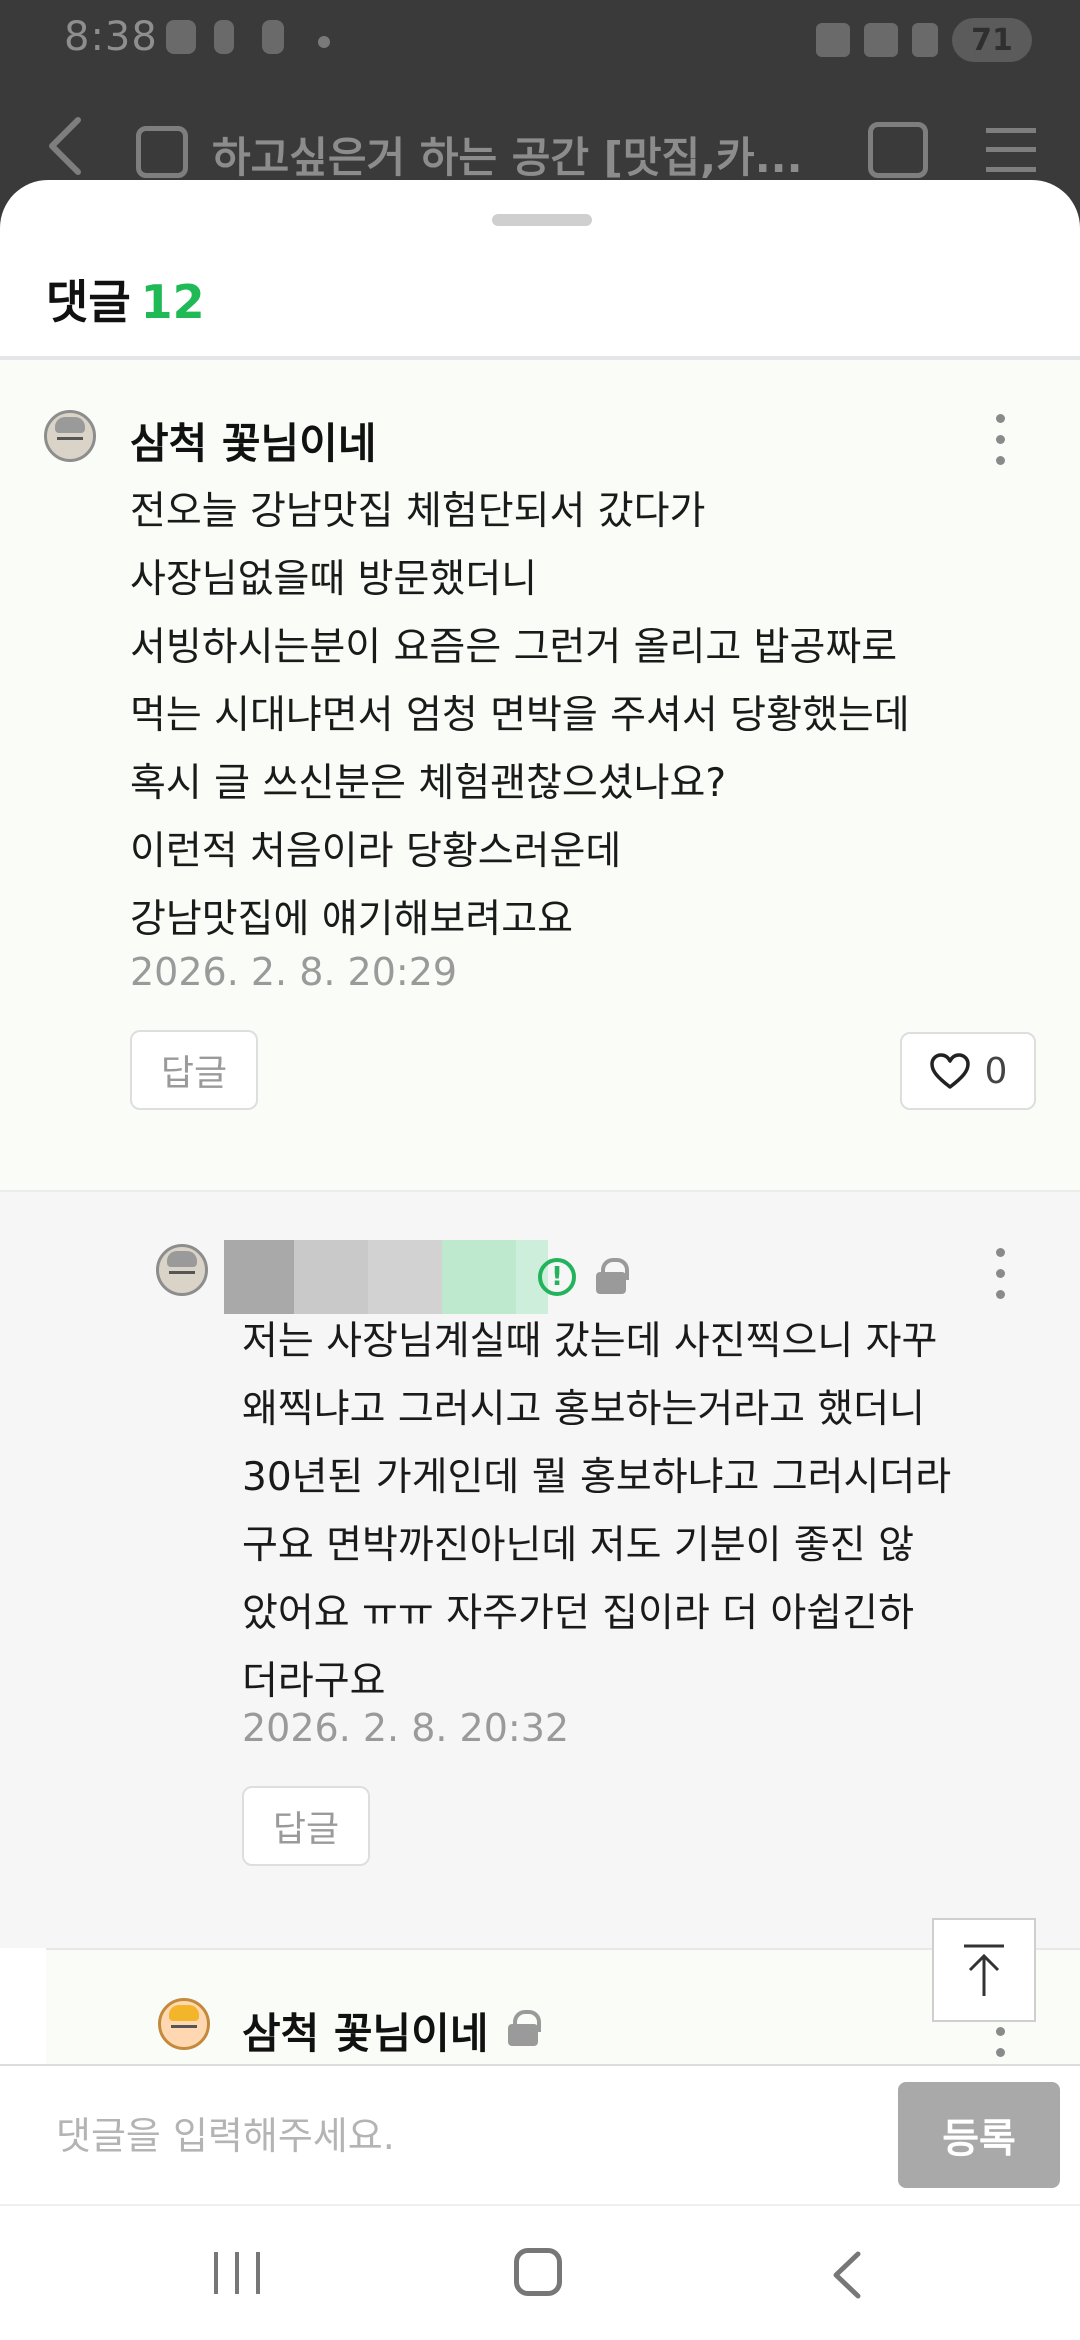 This screenshot has width=1080, height=2340. Describe the element at coordinates (455, 2136) in the screenshot. I see `comment-input` at that location.